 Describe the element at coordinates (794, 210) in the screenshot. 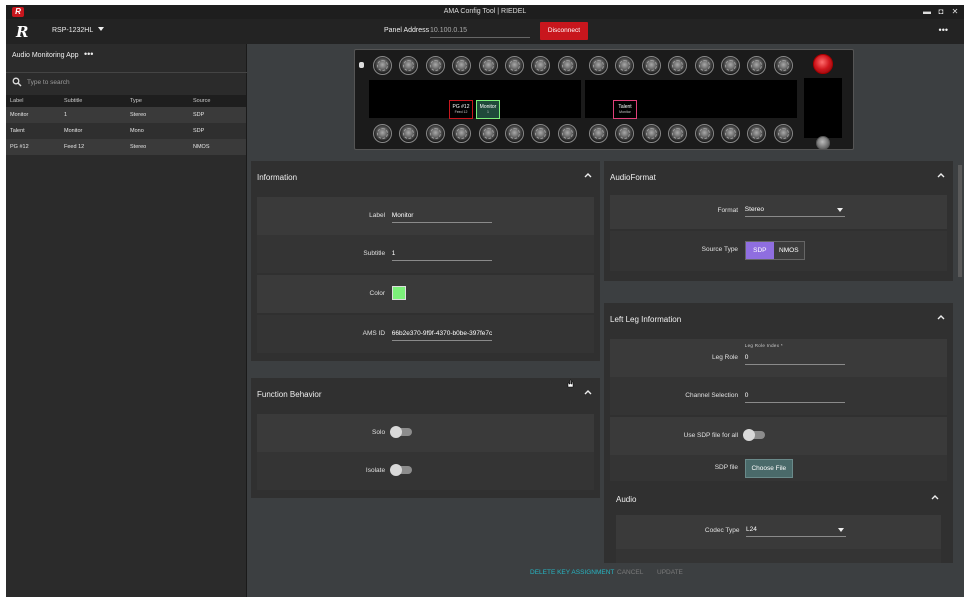

I see `format-select: Stereo` at that location.